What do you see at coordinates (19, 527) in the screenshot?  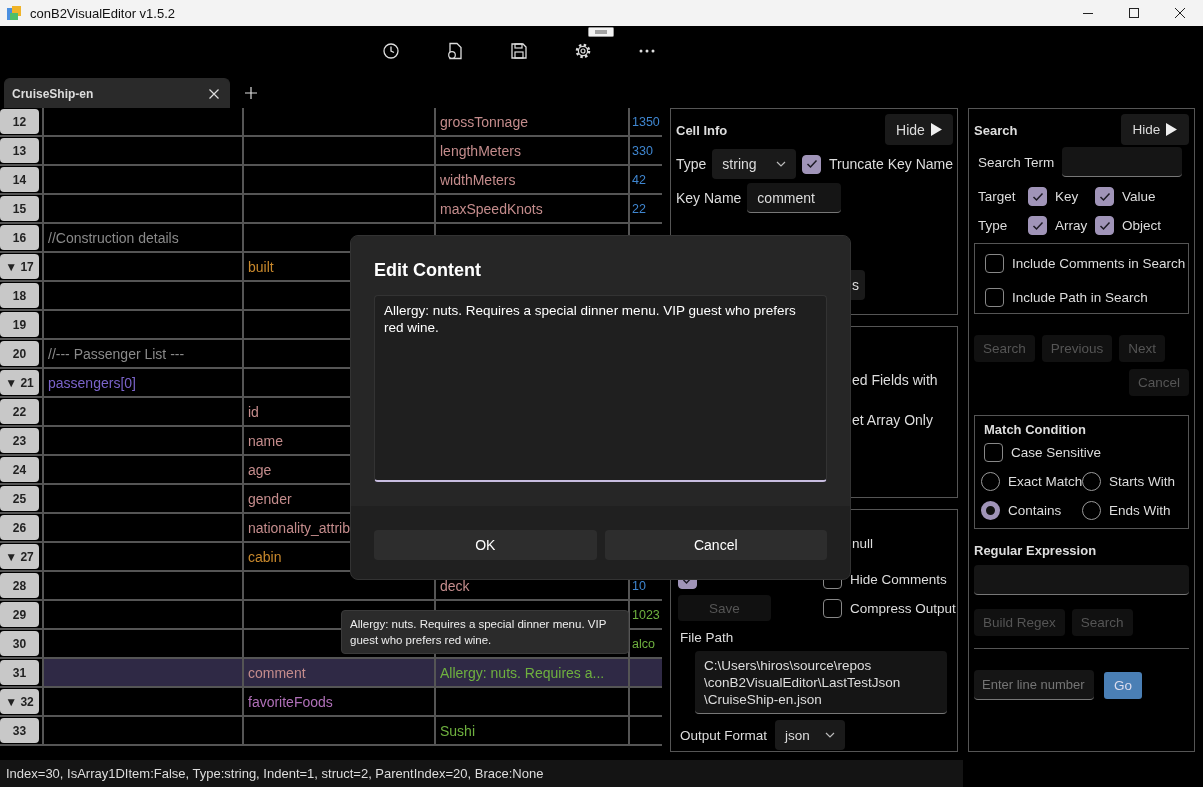 I see `row-number-button: 26` at bounding box center [19, 527].